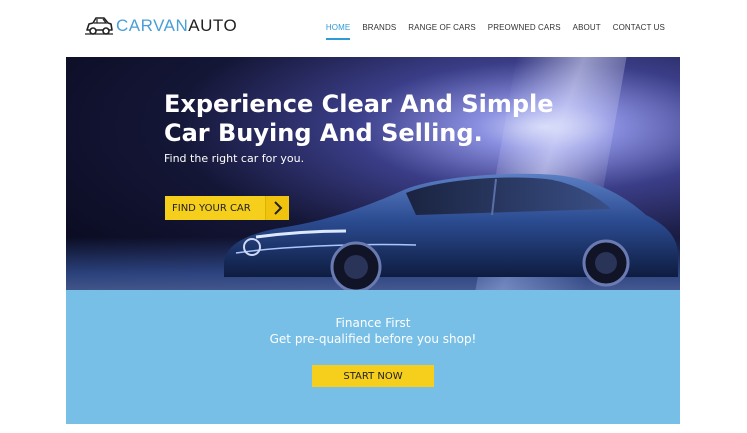  I want to click on start-now-label: START NOW, so click(373, 376).